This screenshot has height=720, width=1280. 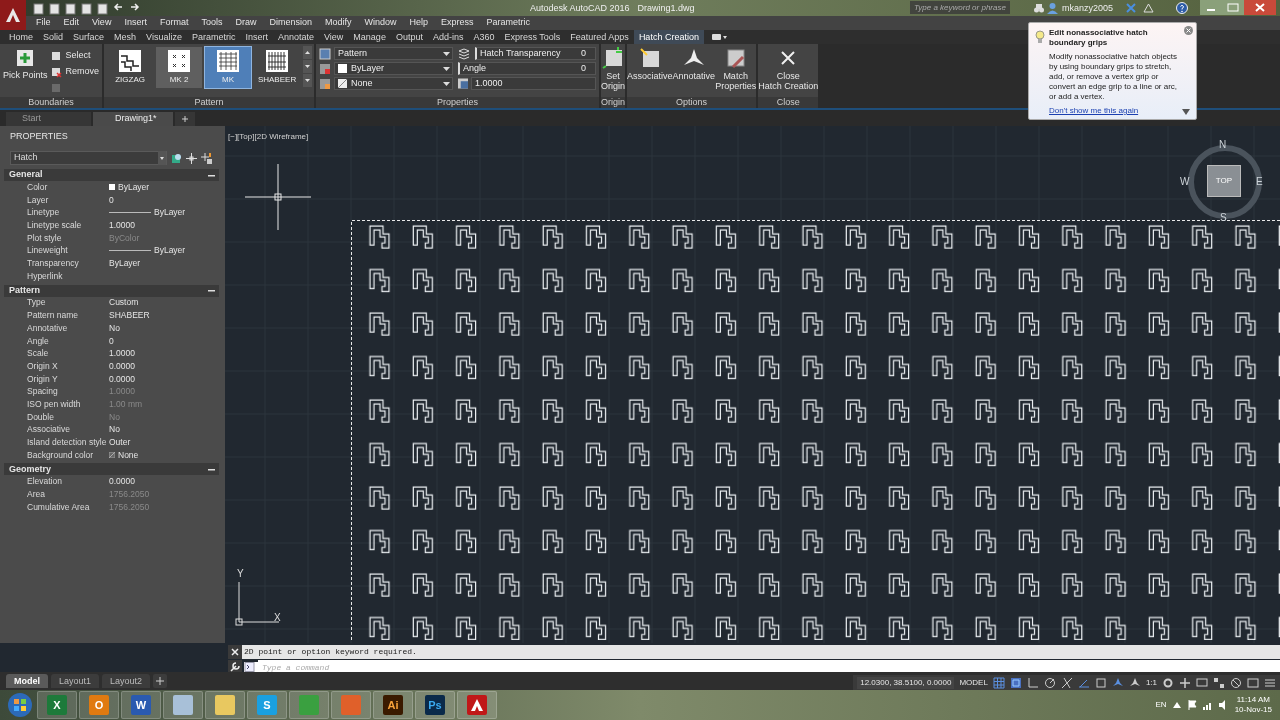 I want to click on expand-gallery-icon, so click(x=308, y=80).